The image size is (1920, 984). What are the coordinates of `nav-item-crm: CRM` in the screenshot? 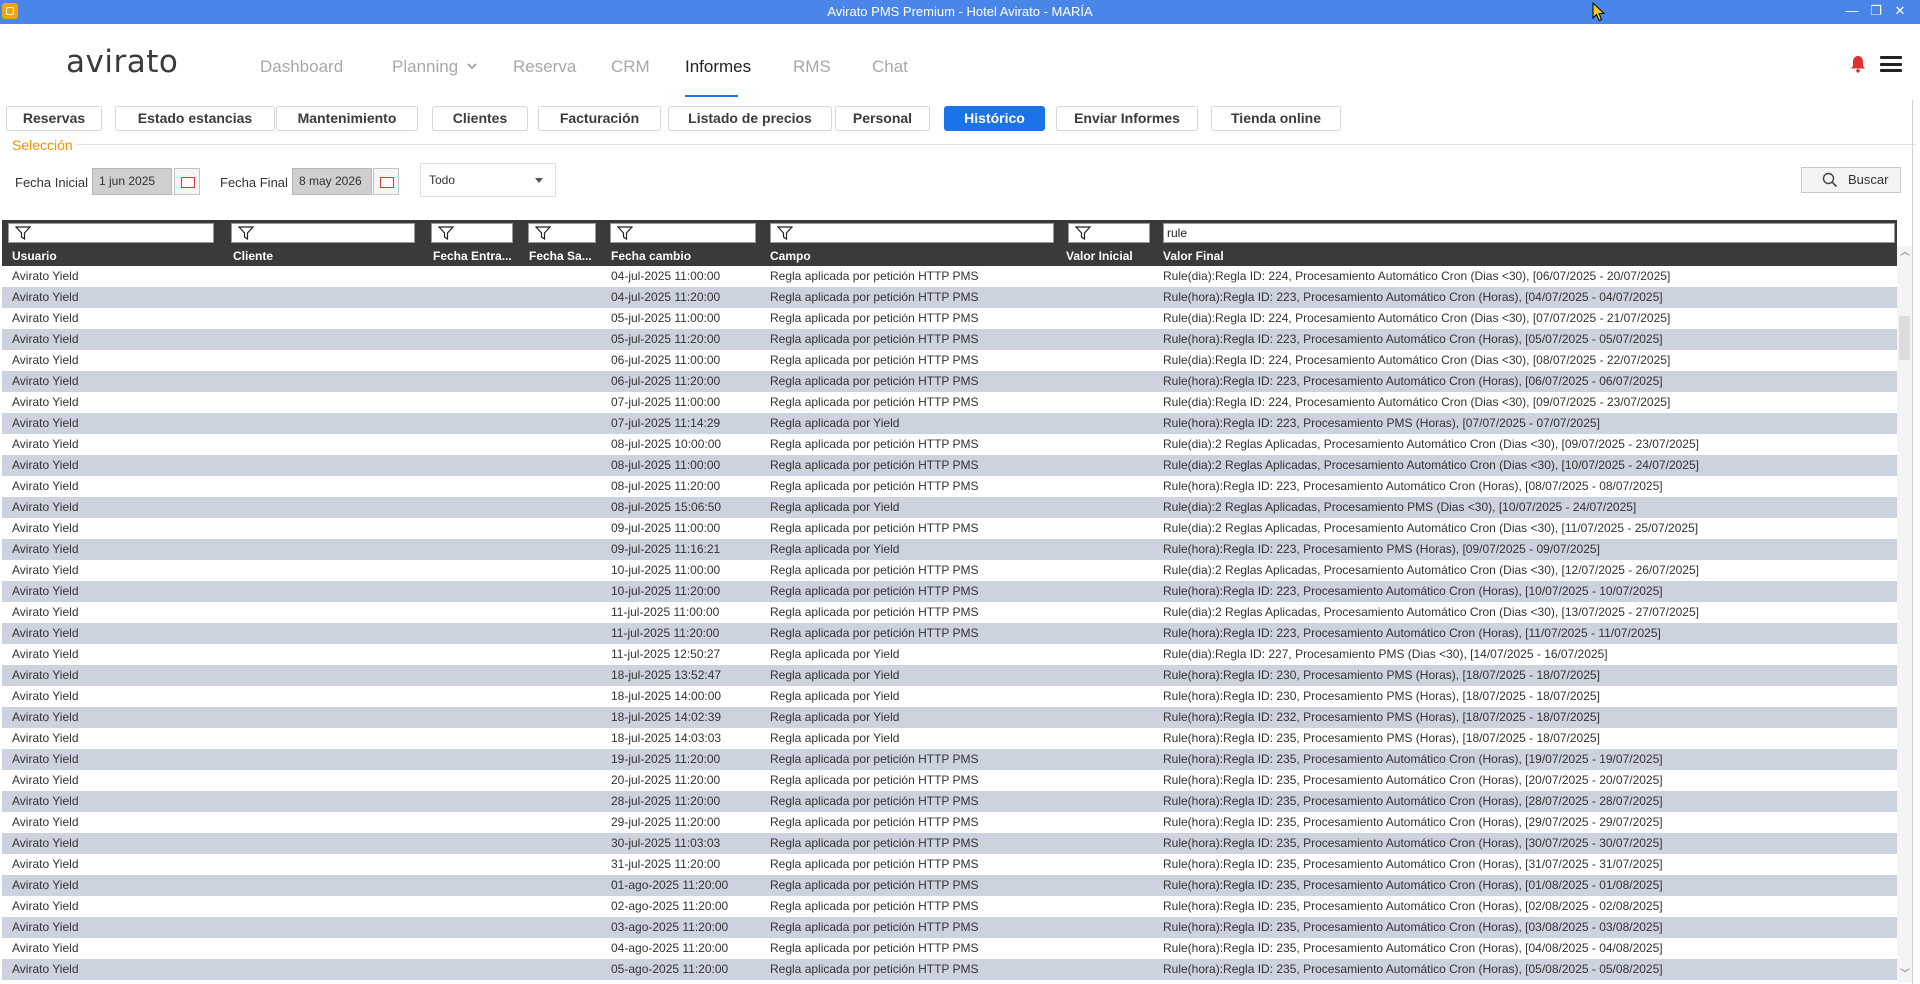 It's located at (630, 67).